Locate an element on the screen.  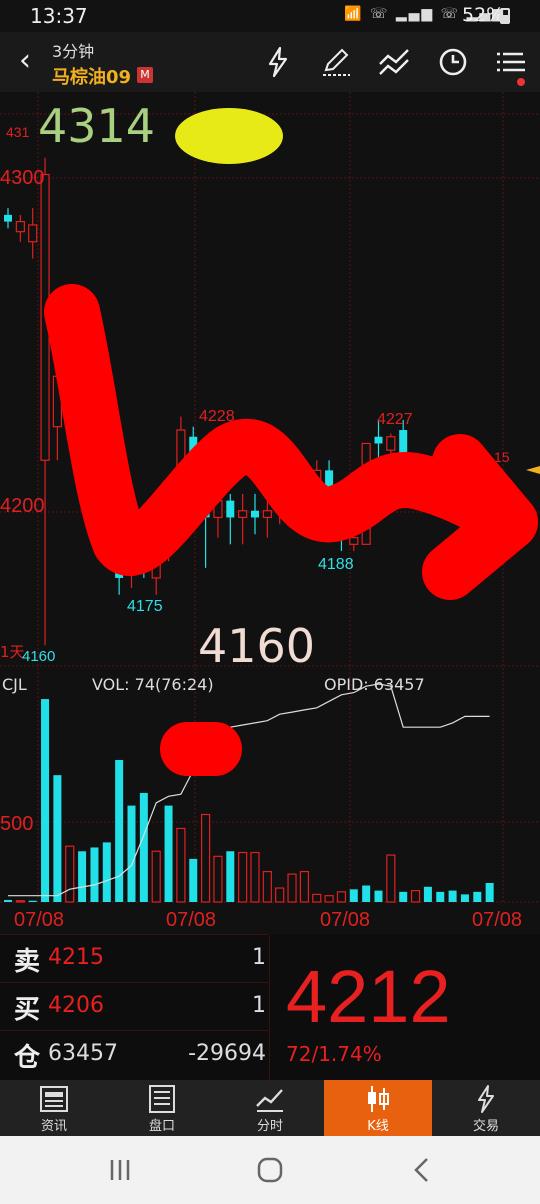
timeshare-icon is located at coordinates (269, 1100).